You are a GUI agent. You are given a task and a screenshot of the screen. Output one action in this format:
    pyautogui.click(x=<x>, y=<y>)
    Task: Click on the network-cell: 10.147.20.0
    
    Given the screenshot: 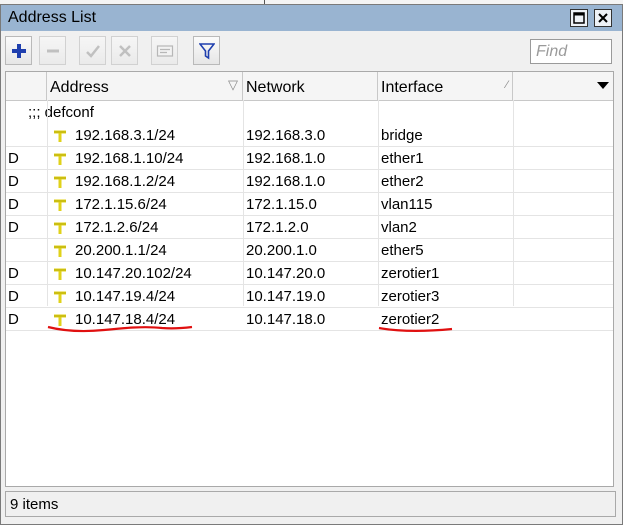 What is the action you would take?
    pyautogui.click(x=286, y=273)
    